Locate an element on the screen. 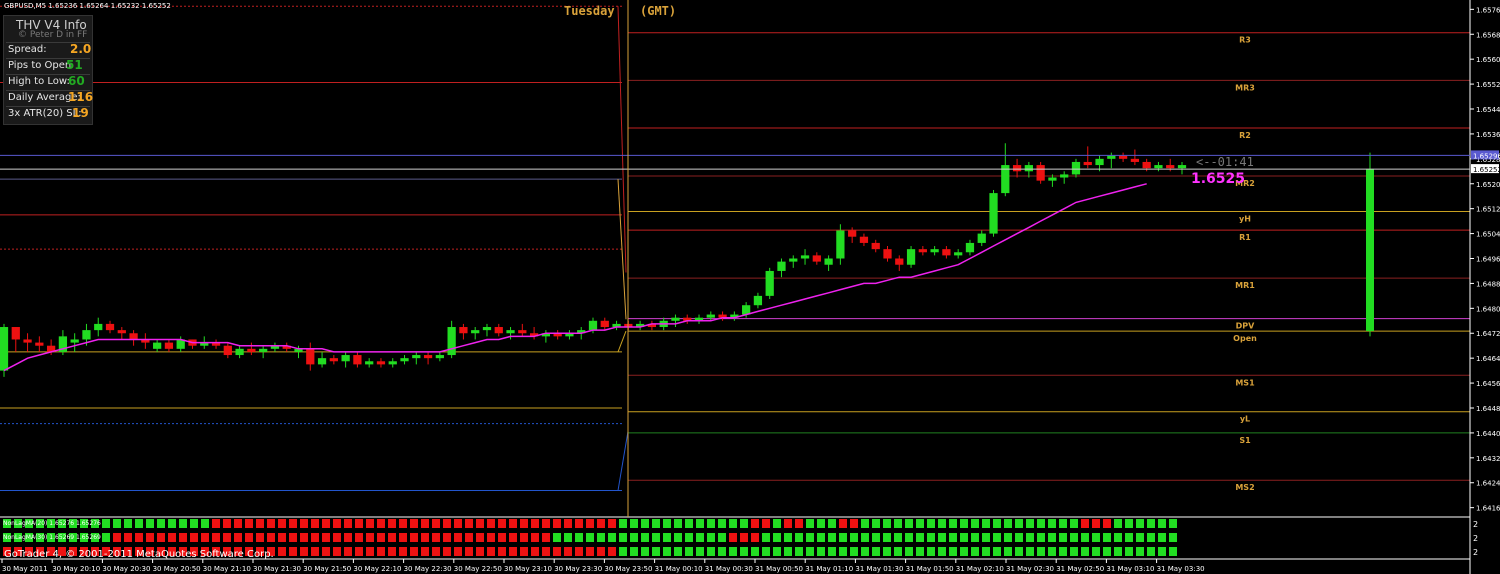 The width and height of the screenshot is (1500, 574). price-tick-label: 1.65045 is located at coordinates (1488, 235).